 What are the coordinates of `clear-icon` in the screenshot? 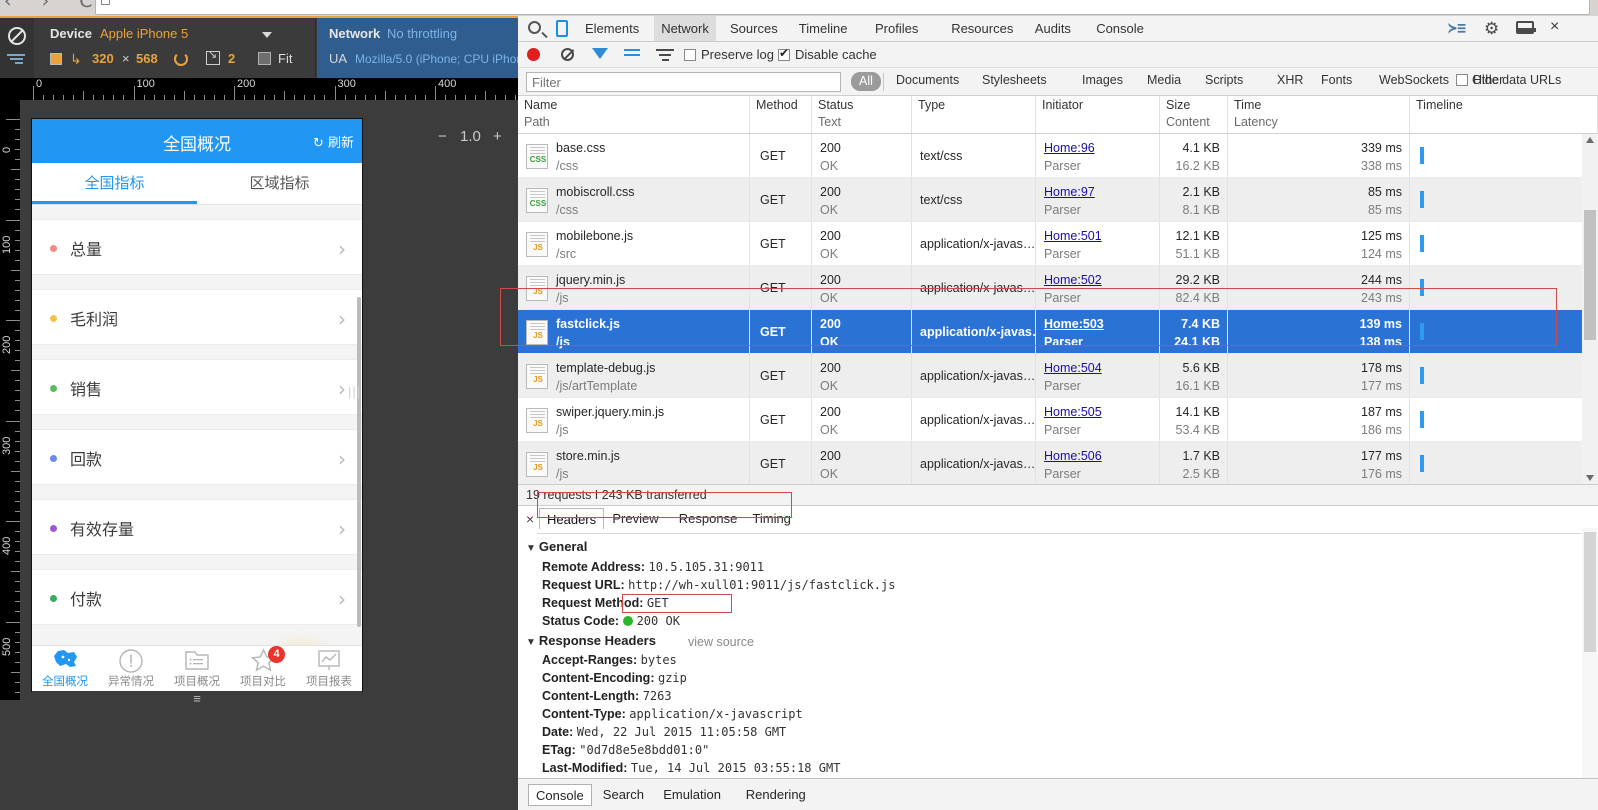 It's located at (567, 54).